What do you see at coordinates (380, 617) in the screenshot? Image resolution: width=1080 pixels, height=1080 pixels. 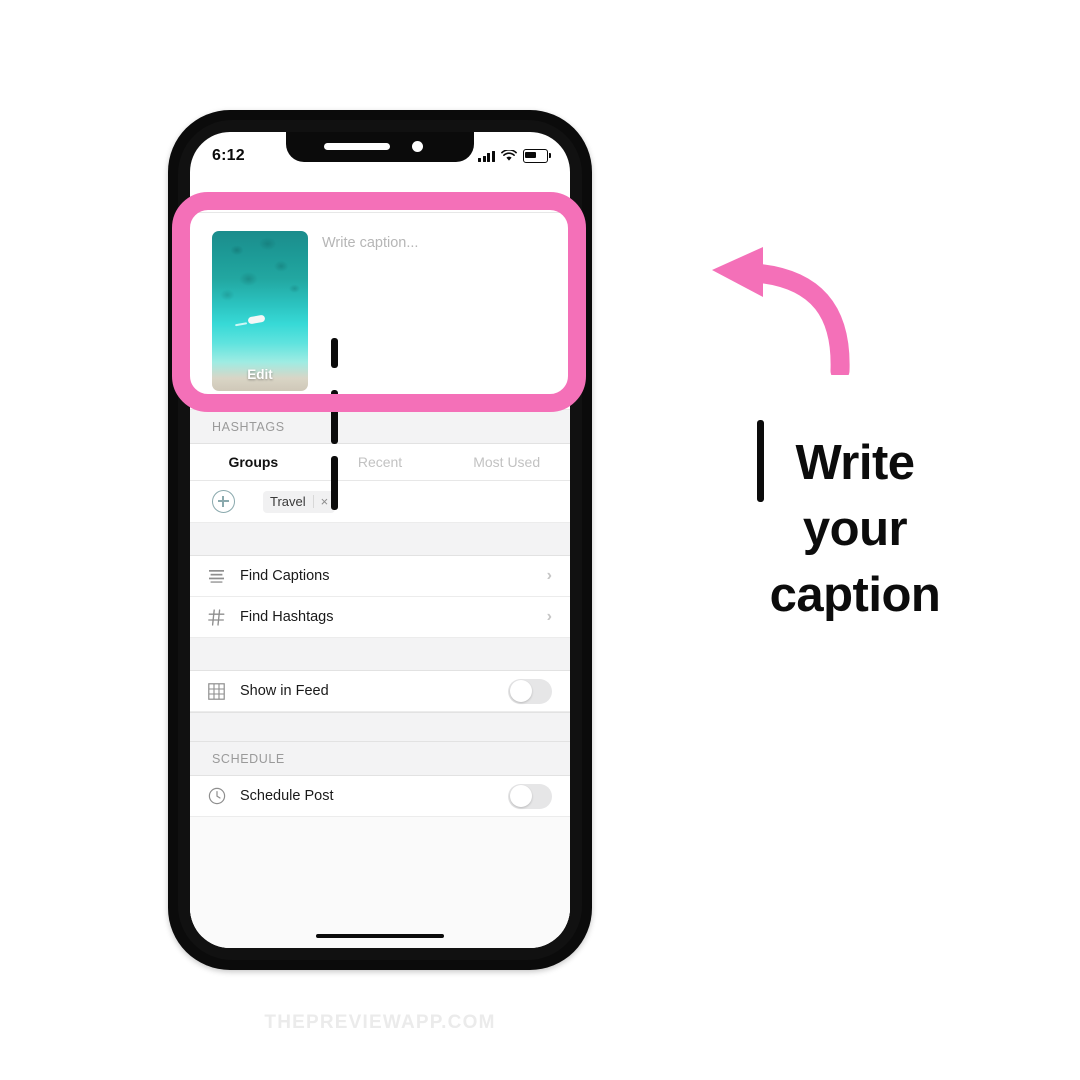 I see `row-find-hashtags: Find Hashtags ›` at bounding box center [380, 617].